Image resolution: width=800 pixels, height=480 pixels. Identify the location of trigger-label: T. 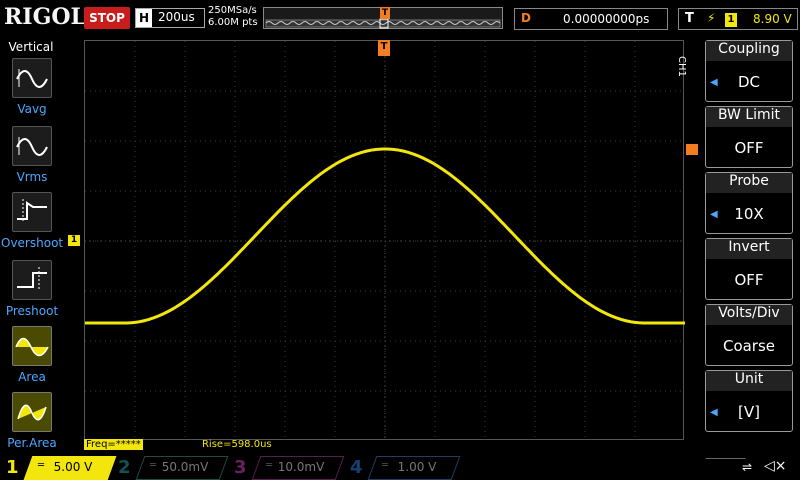
(689, 18).